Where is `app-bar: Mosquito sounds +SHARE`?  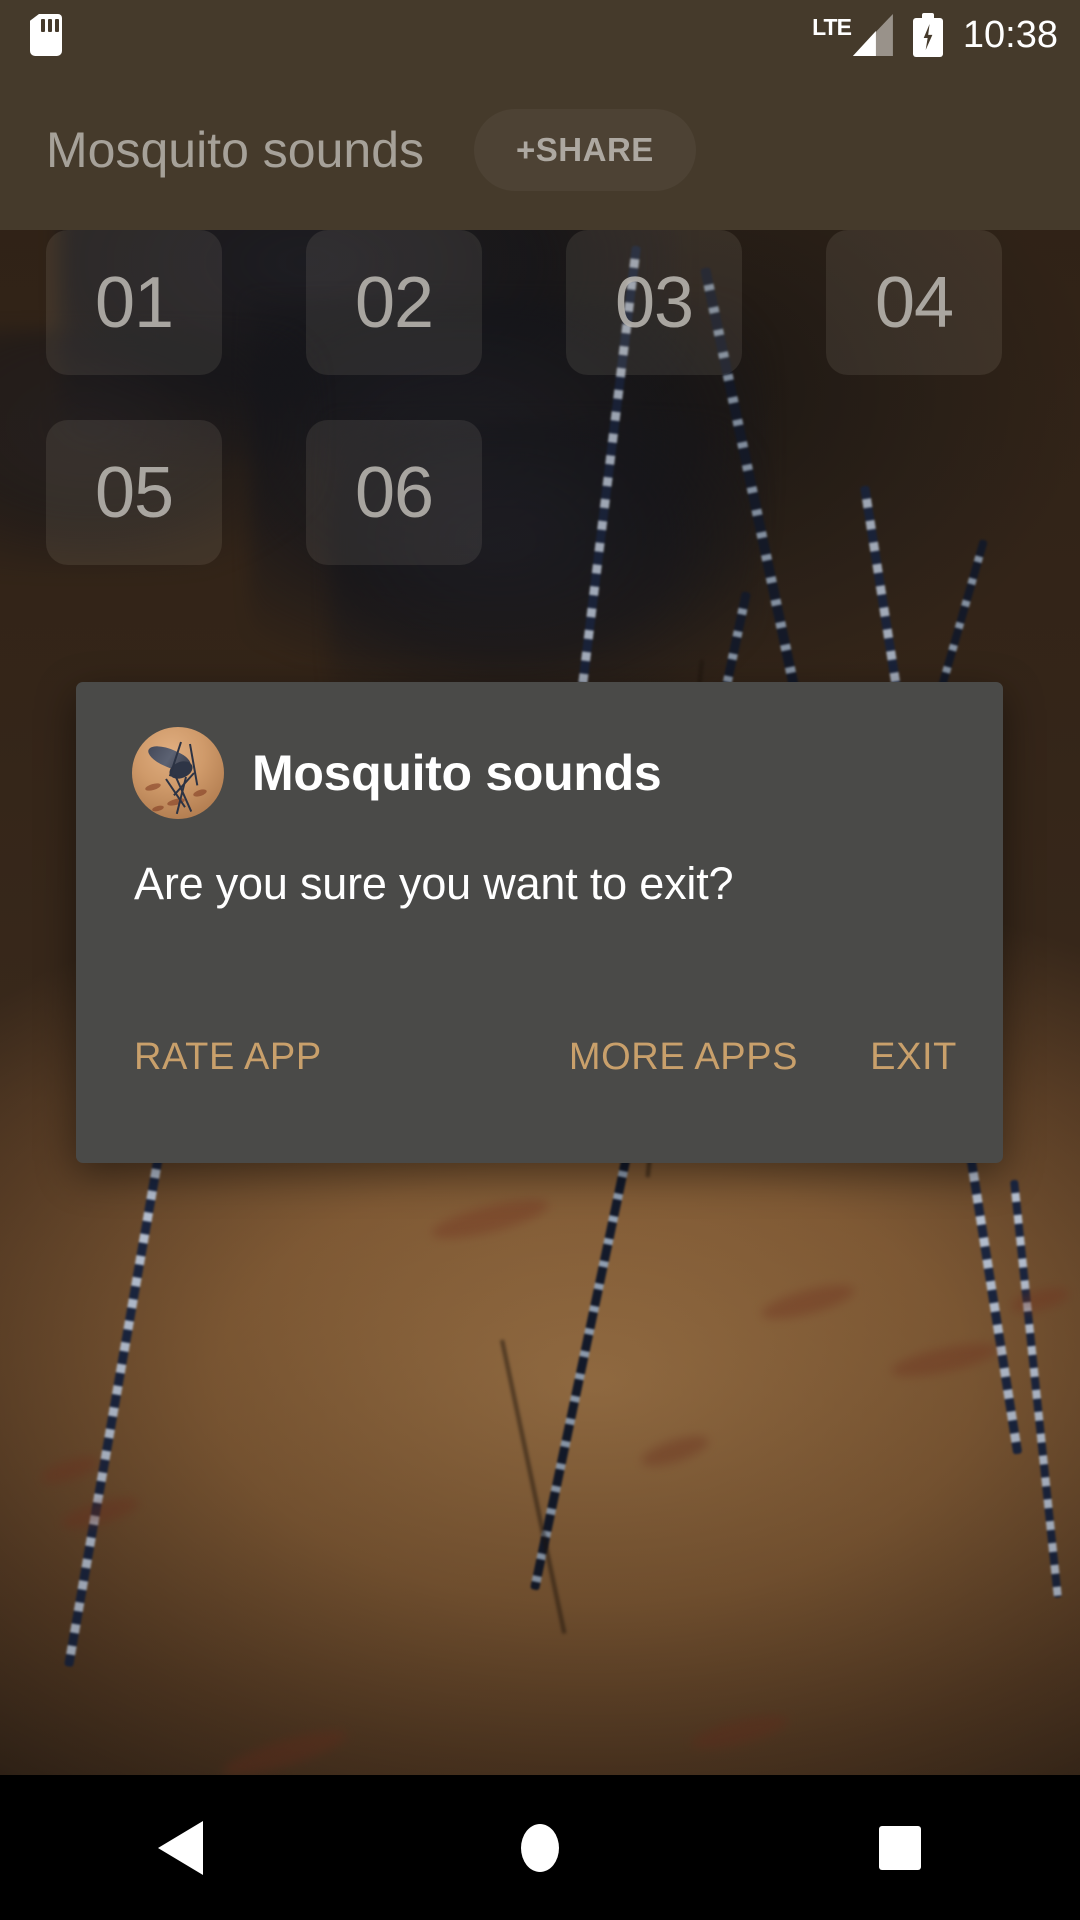 app-bar: Mosquito sounds +SHARE is located at coordinates (540, 150).